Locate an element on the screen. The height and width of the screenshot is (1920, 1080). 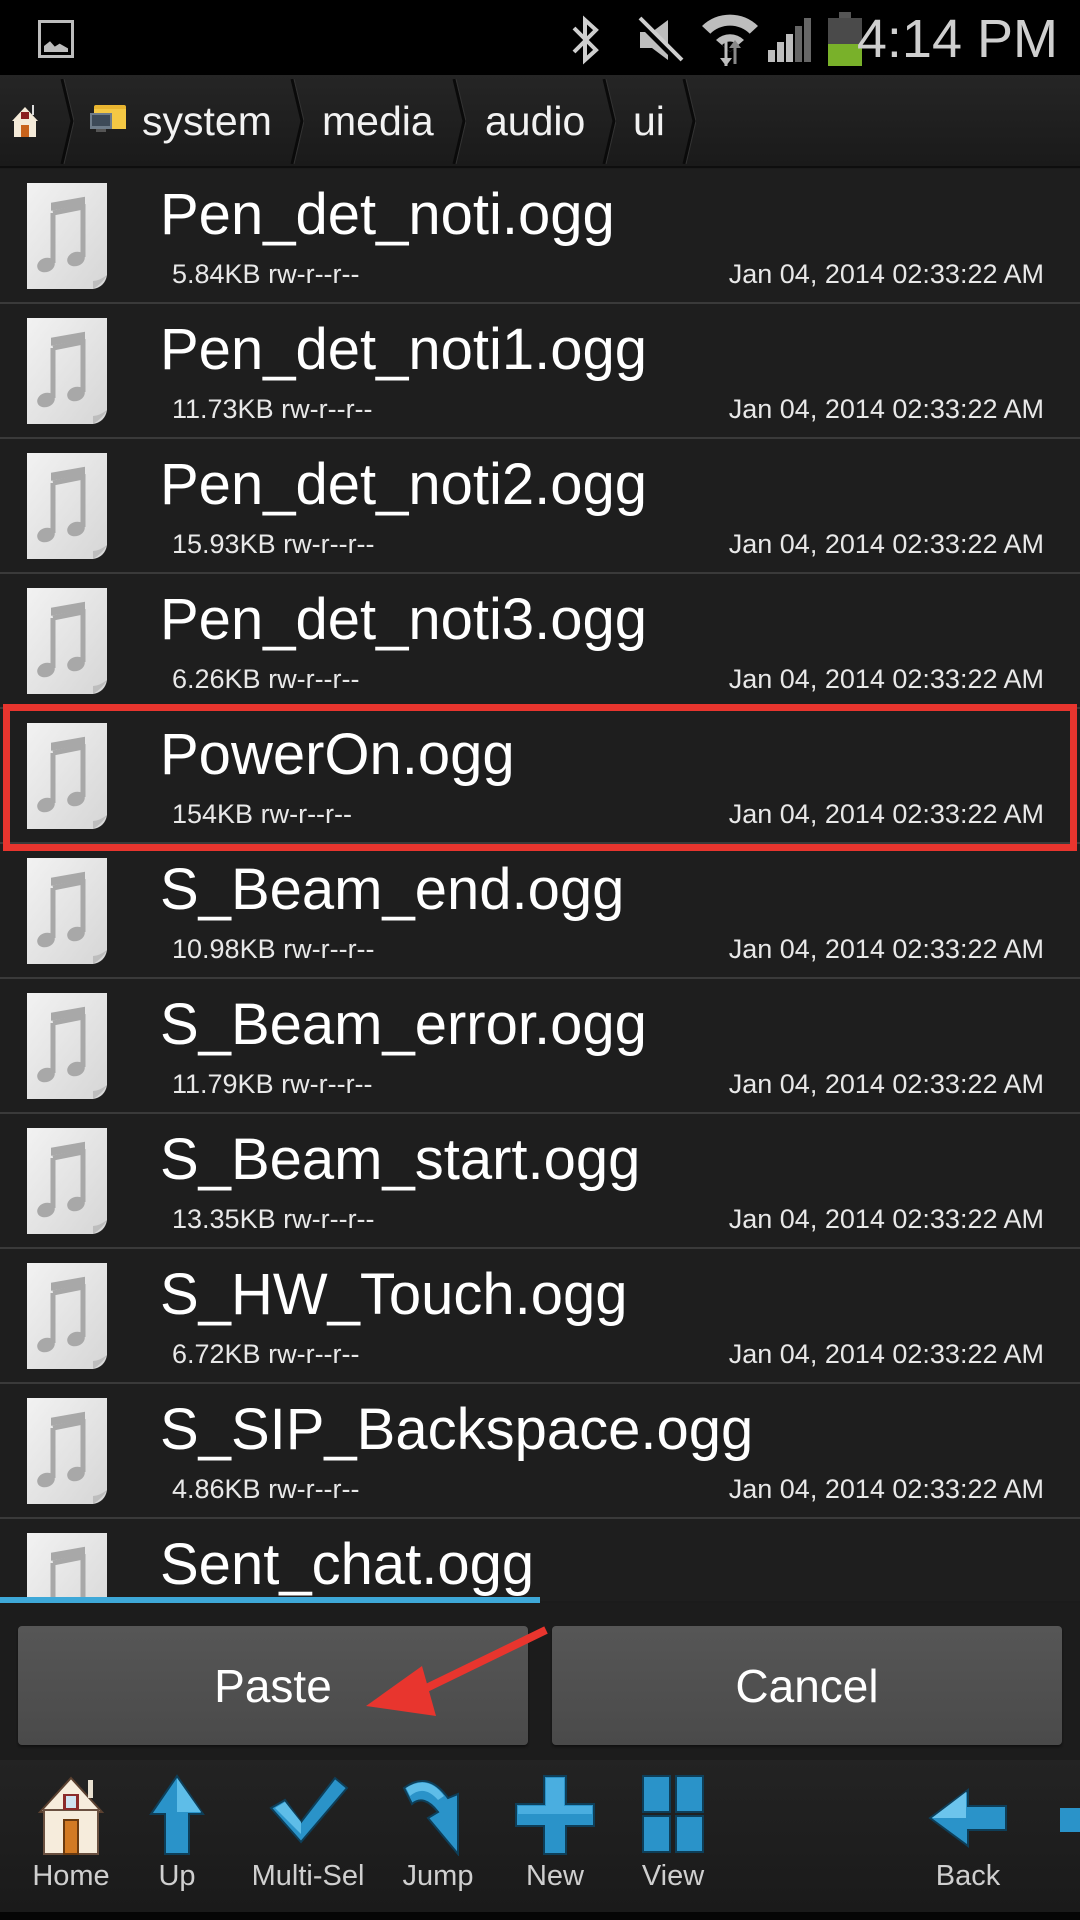
file-row: Sent_chat.ogg is located at coordinates (540, 1560).